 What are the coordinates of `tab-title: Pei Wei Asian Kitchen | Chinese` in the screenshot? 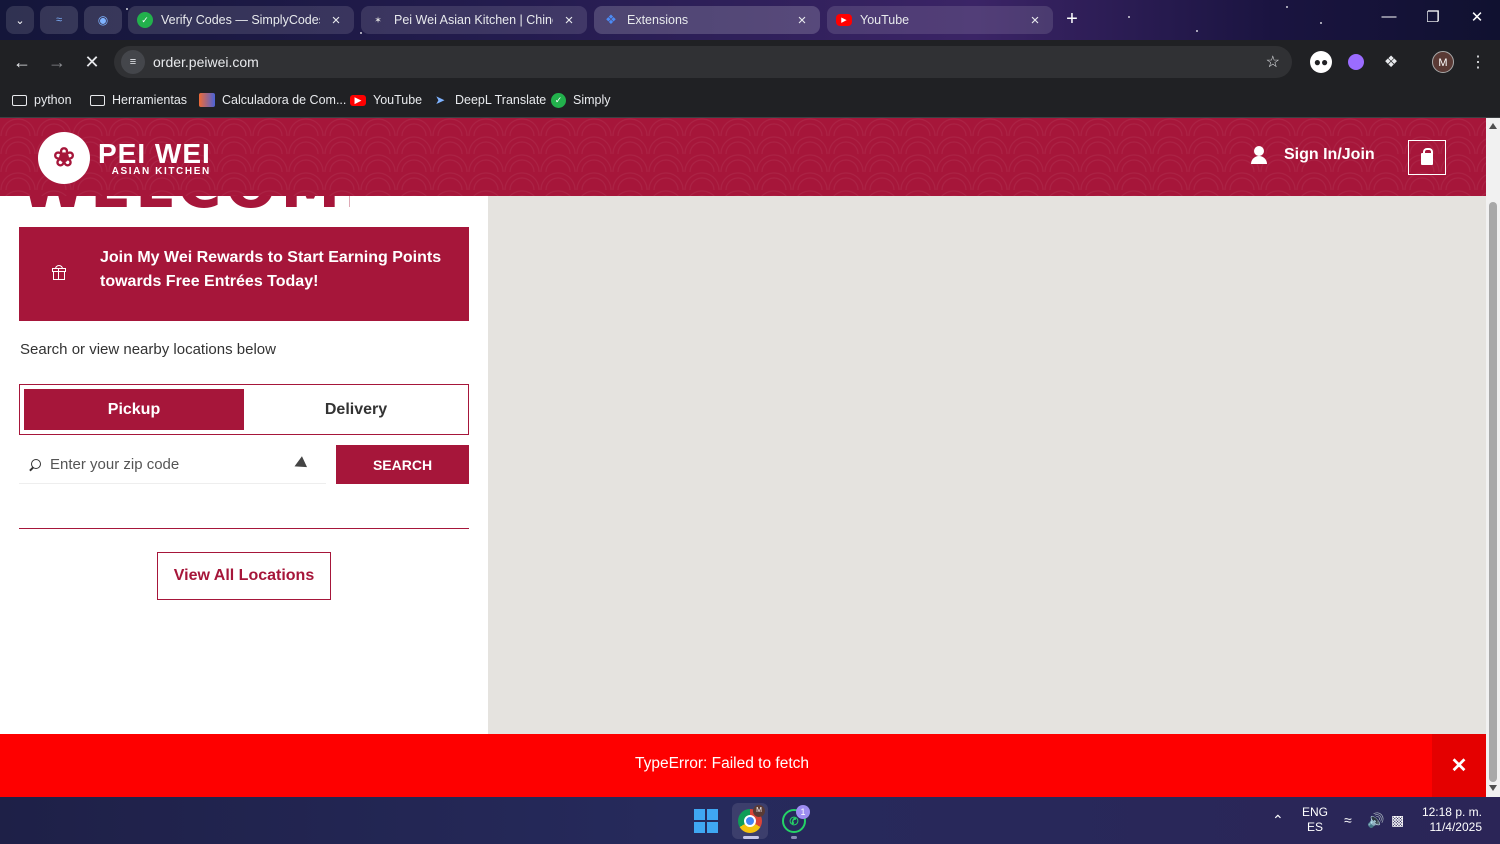 It's located at (473, 20).